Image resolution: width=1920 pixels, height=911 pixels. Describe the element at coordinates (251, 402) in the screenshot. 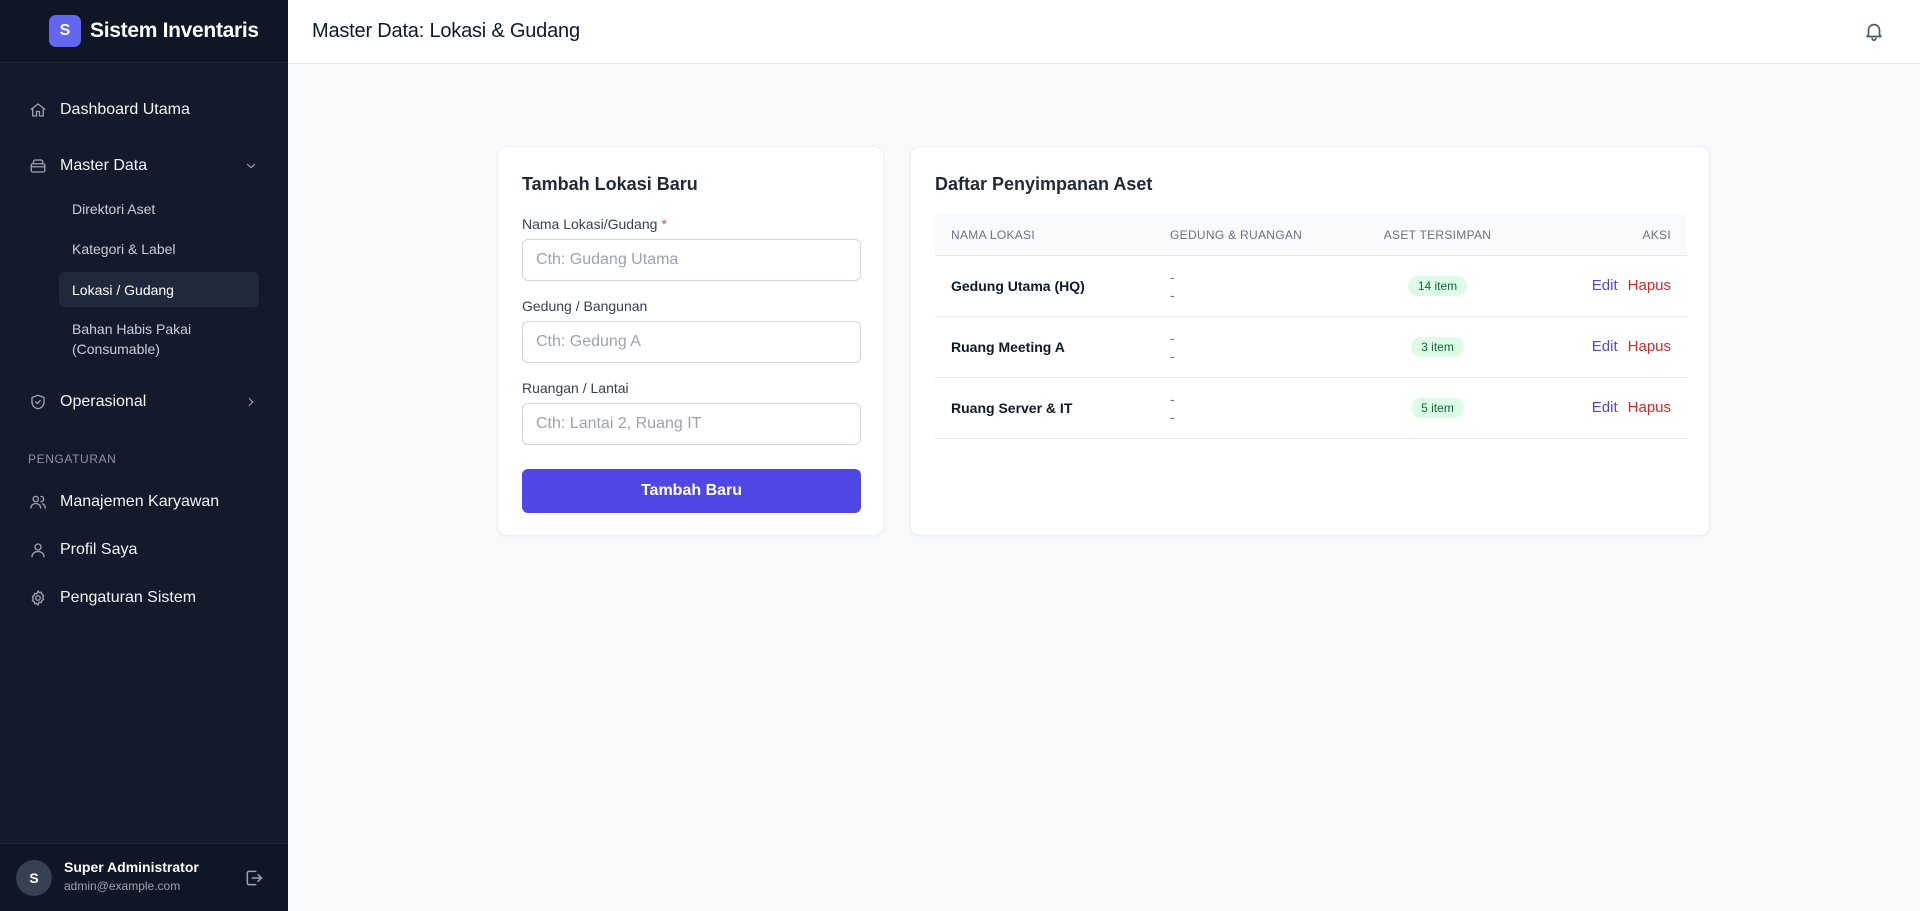

I see `chevron-right-icon` at that location.